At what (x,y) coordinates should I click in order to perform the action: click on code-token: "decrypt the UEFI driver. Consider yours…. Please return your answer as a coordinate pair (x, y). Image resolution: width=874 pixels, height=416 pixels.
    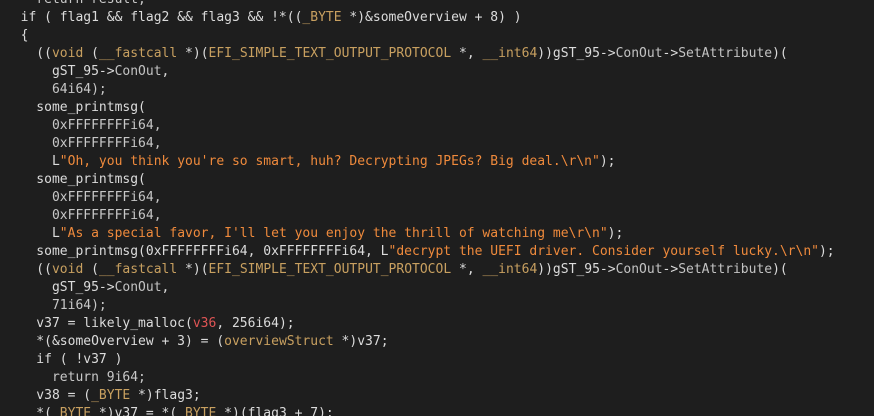
    Looking at the image, I should click on (603, 251).